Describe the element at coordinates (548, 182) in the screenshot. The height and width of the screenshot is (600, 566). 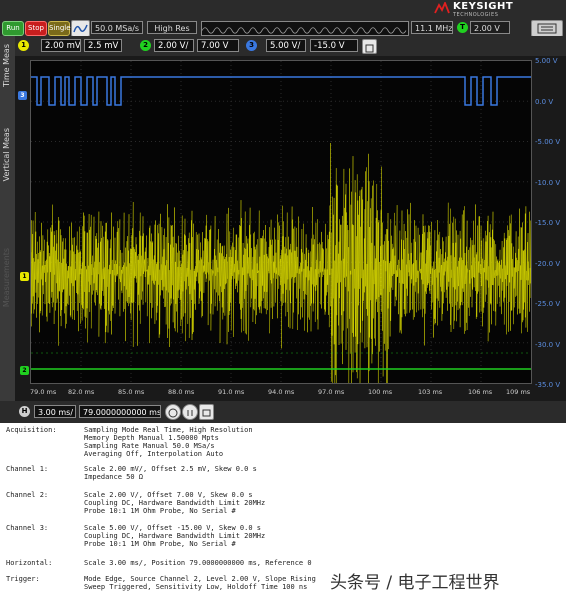
I see `y-tick-label: -10.0 V` at that location.